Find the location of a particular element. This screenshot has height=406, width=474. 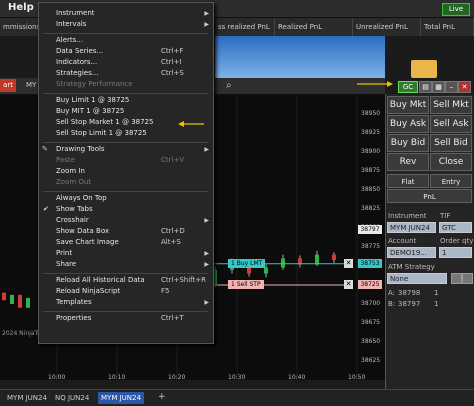

menu-item-shortcut: Ctrl+I is located at coordinates (171, 62).